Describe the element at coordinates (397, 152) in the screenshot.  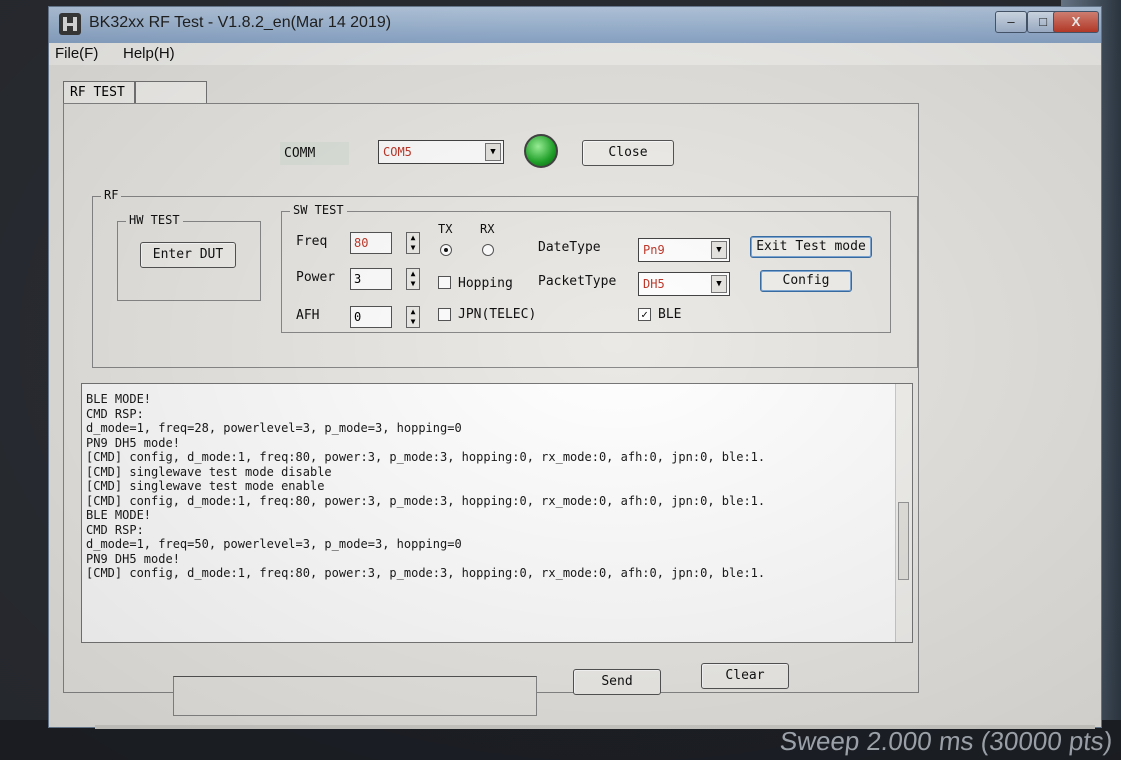
I see `comm-port-value: COM5` at that location.